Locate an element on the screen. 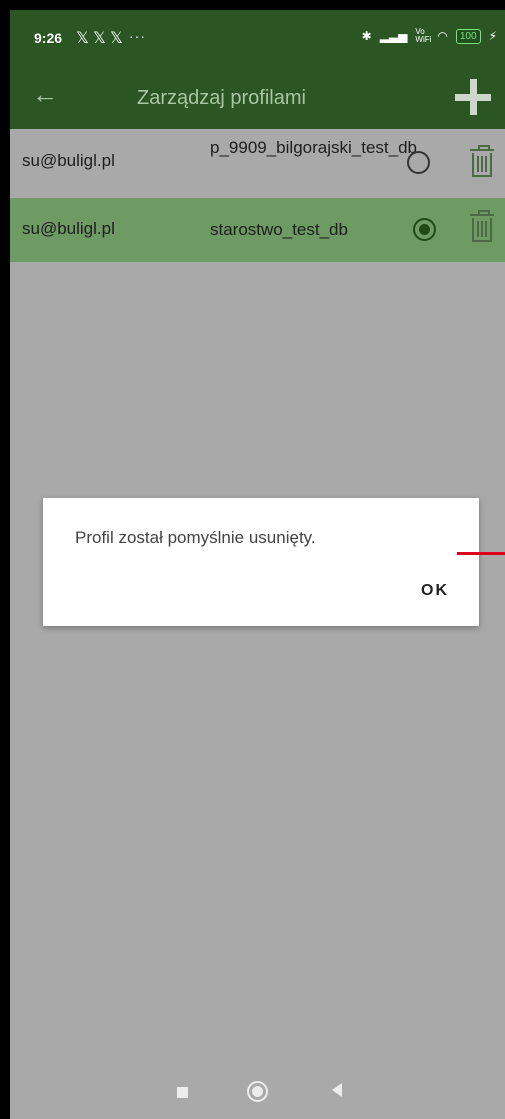 Image resolution: width=505 pixels, height=1119 pixels. profile-radio-button-checked is located at coordinates (424, 229).